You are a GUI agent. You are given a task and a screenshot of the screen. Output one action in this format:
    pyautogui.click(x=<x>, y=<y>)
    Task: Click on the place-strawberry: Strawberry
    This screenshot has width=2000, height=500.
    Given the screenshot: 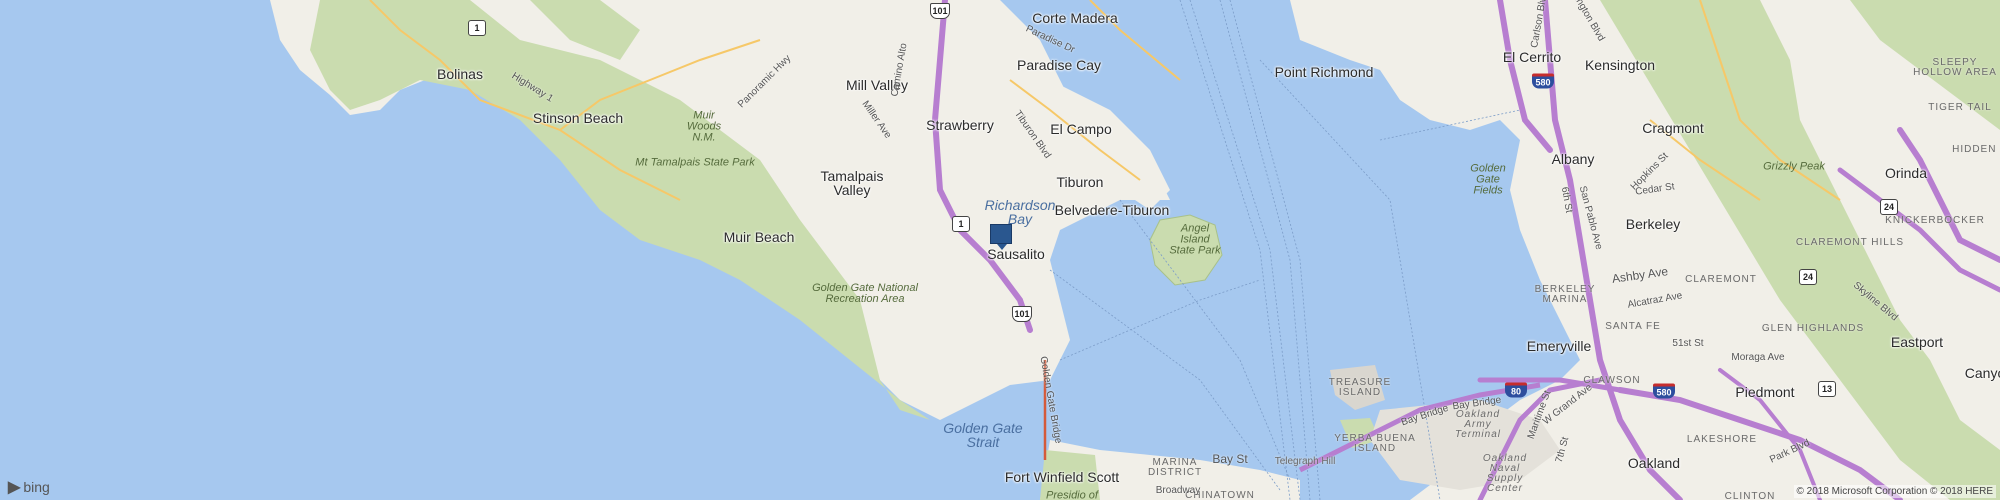 What is the action you would take?
    pyautogui.click(x=960, y=125)
    